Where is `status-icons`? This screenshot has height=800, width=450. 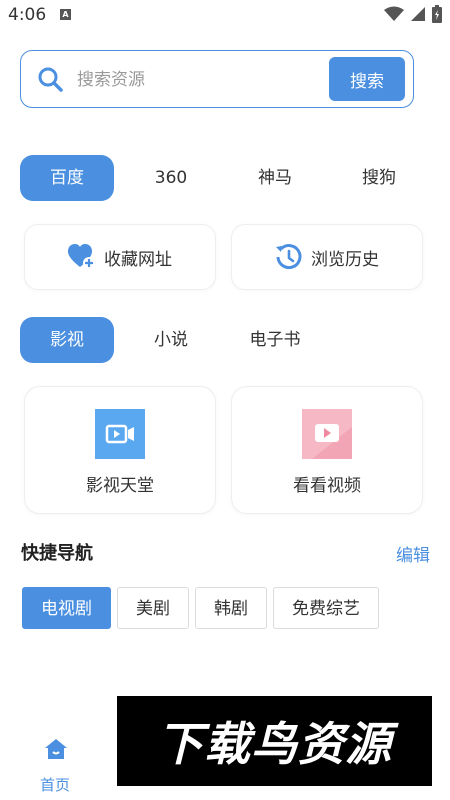 status-icons is located at coordinates (413, 14).